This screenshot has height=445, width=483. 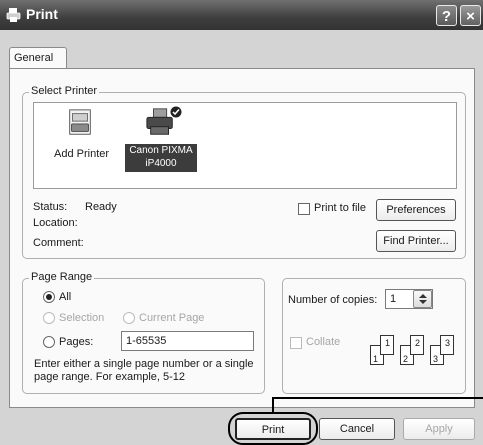 What do you see at coordinates (304, 209) in the screenshot?
I see `print-to-file-checkbox` at bounding box center [304, 209].